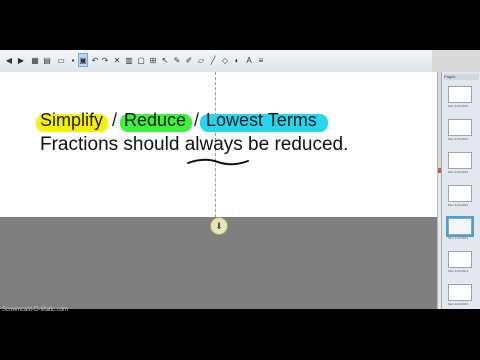 The image size is (480, 360). I want to click on pen-icon: ✎, so click(177, 60).